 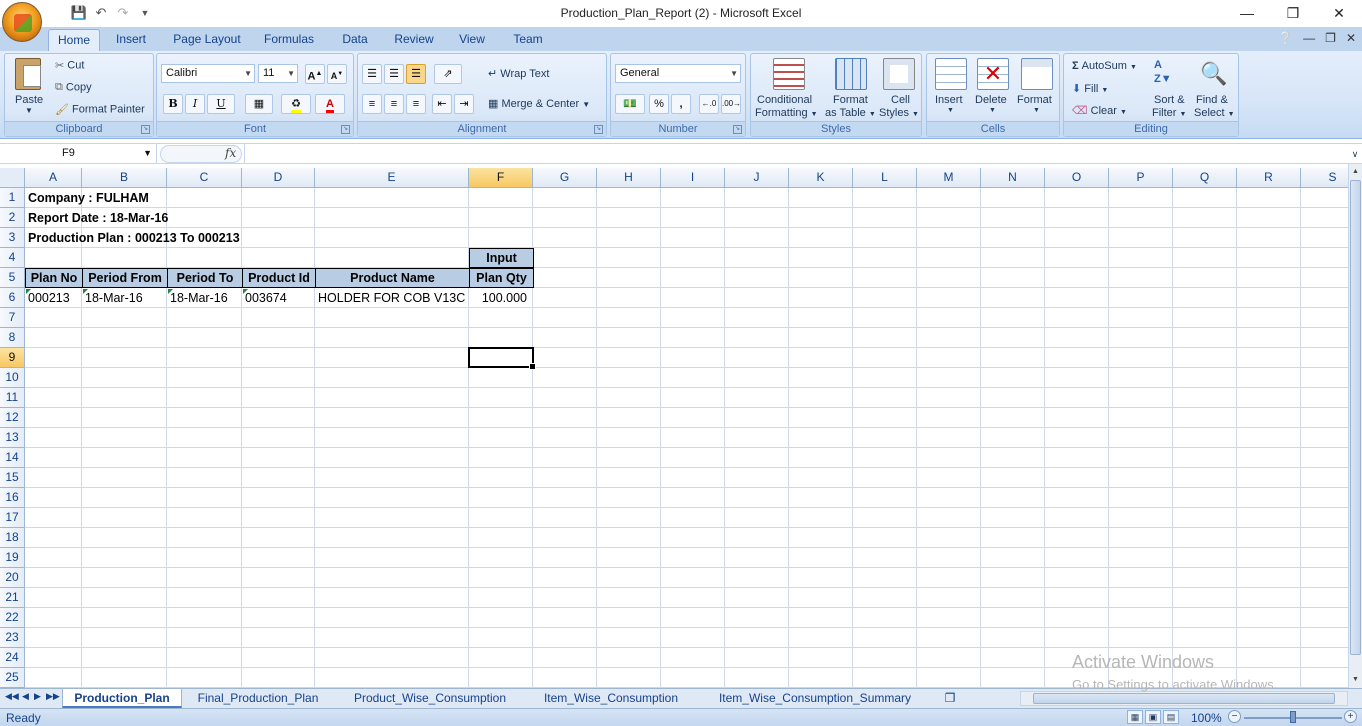 What do you see at coordinates (122, 698) in the screenshot?
I see `sheet-tab-production-plan: Production_Plan` at bounding box center [122, 698].